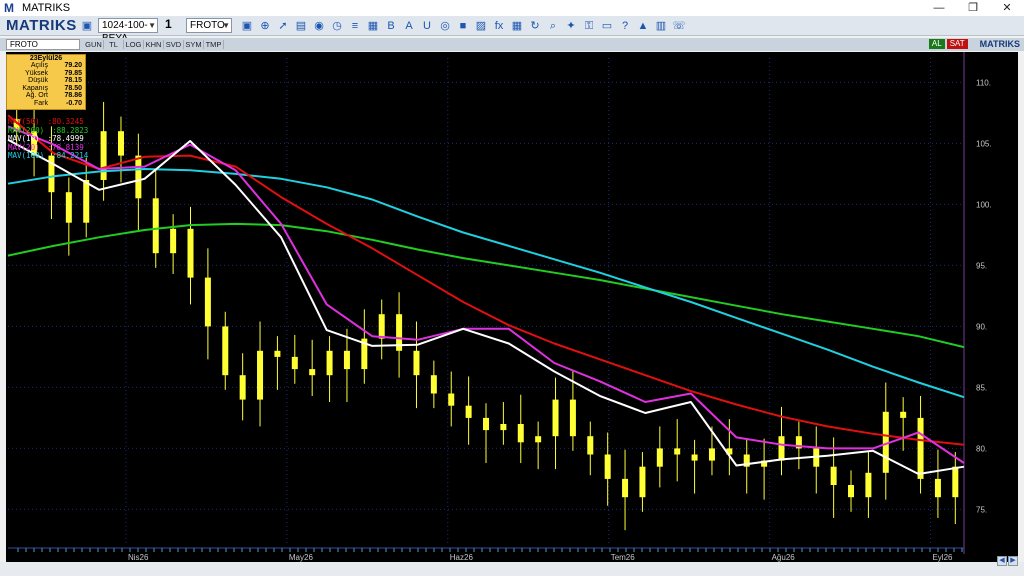 The image size is (1024, 576). Describe the element at coordinates (939, 8) in the screenshot. I see `minimize-button: —` at that location.